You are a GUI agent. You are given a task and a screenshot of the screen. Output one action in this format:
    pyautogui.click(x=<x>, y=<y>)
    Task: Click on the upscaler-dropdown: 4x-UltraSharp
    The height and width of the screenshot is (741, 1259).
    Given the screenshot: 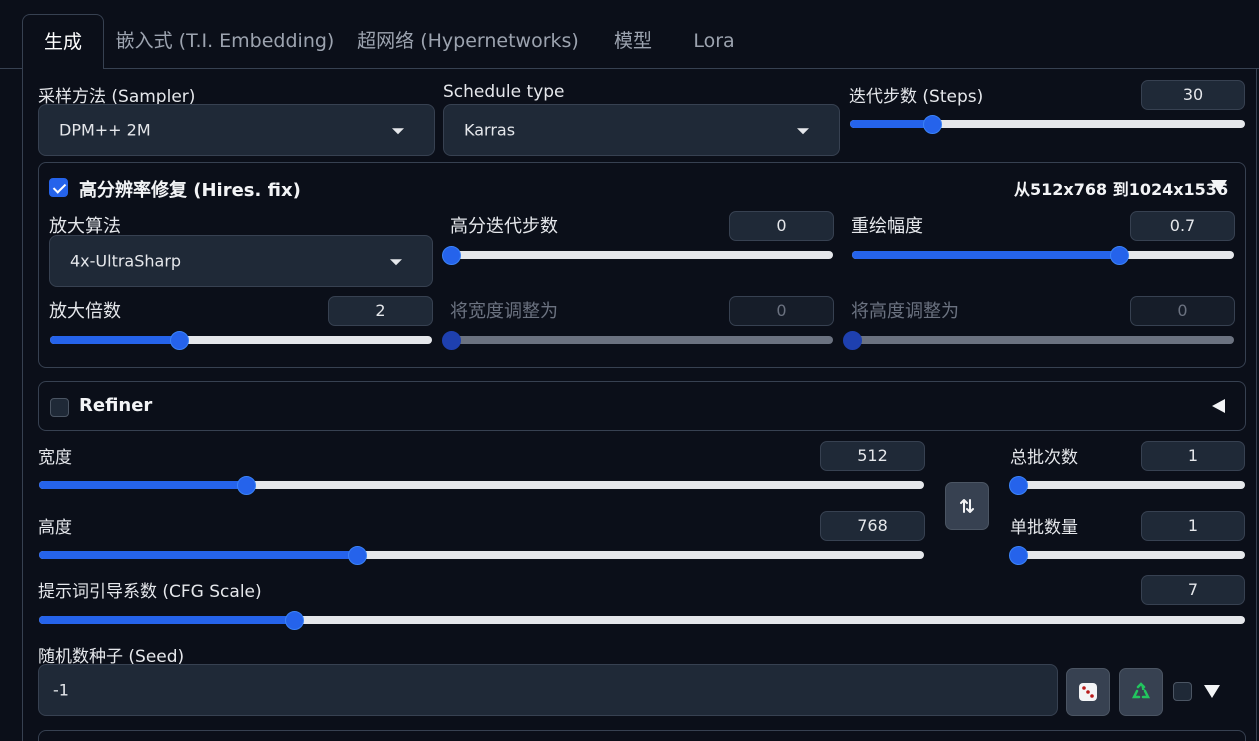 What is the action you would take?
    pyautogui.click(x=241, y=261)
    